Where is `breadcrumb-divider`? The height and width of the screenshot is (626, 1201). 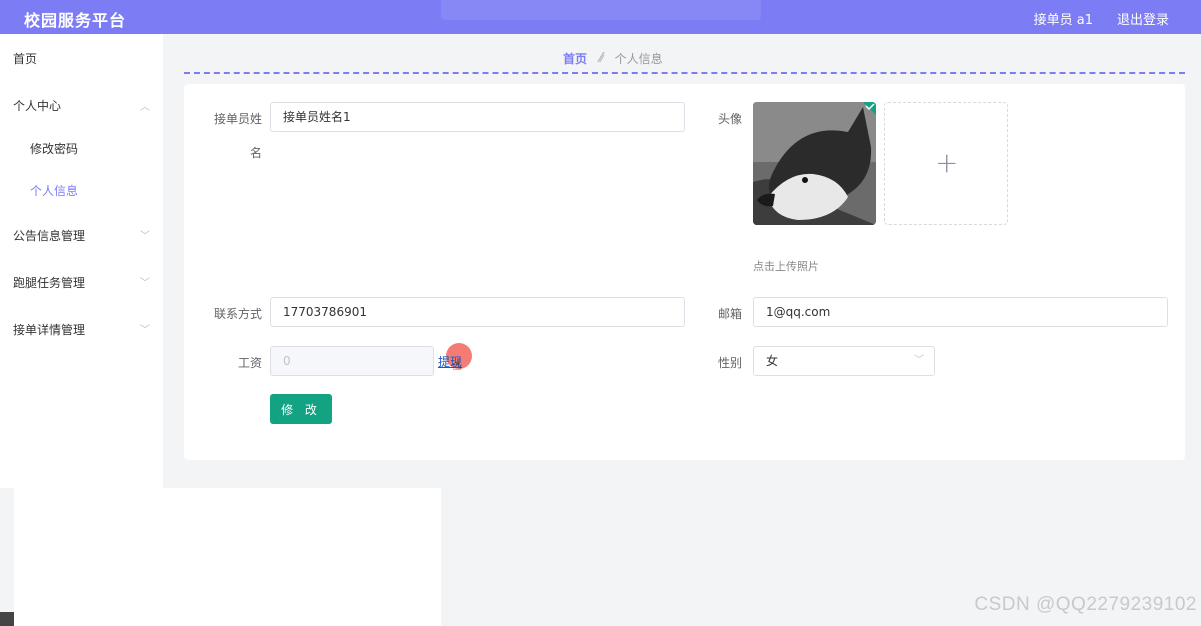
breadcrumb-divider is located at coordinates (684, 73).